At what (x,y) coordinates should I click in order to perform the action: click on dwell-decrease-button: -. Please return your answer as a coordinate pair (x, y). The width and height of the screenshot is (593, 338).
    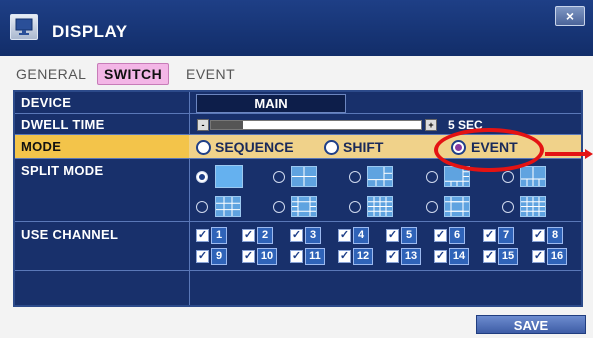
    Looking at the image, I should click on (203, 125).